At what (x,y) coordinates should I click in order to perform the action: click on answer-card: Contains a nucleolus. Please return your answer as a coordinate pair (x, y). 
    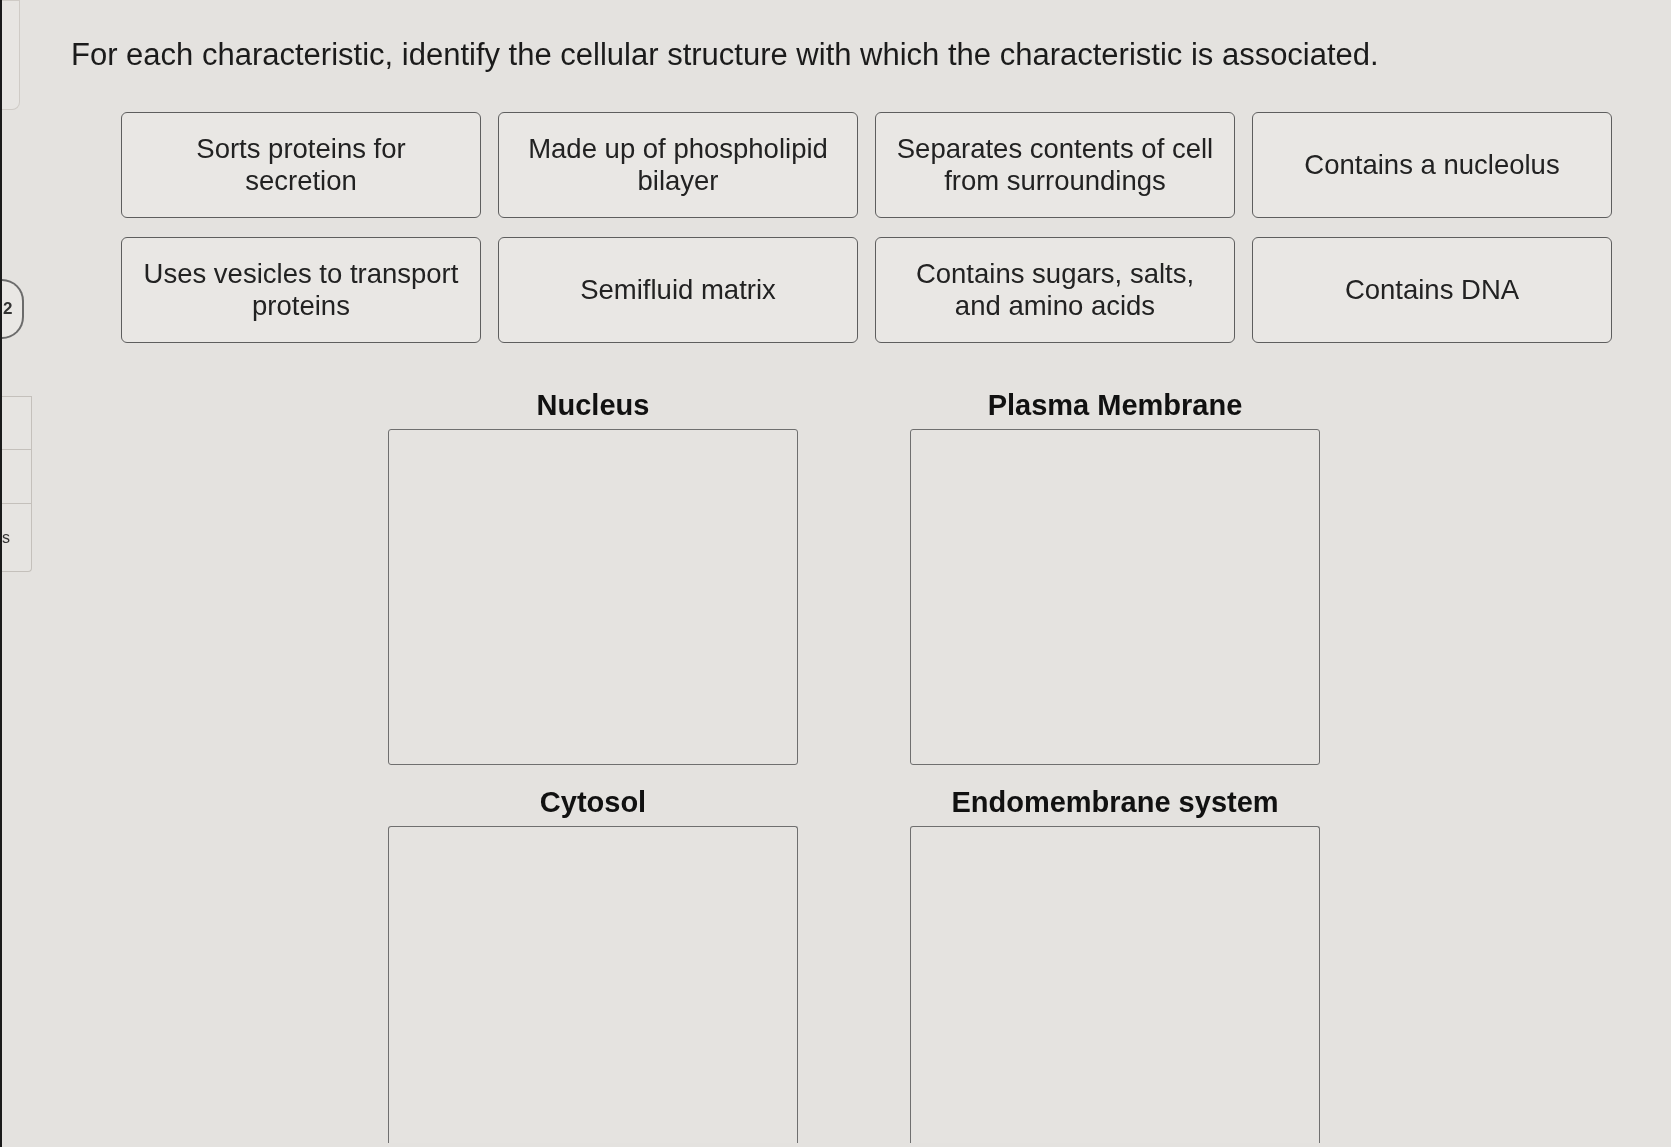
    Looking at the image, I should click on (1432, 165).